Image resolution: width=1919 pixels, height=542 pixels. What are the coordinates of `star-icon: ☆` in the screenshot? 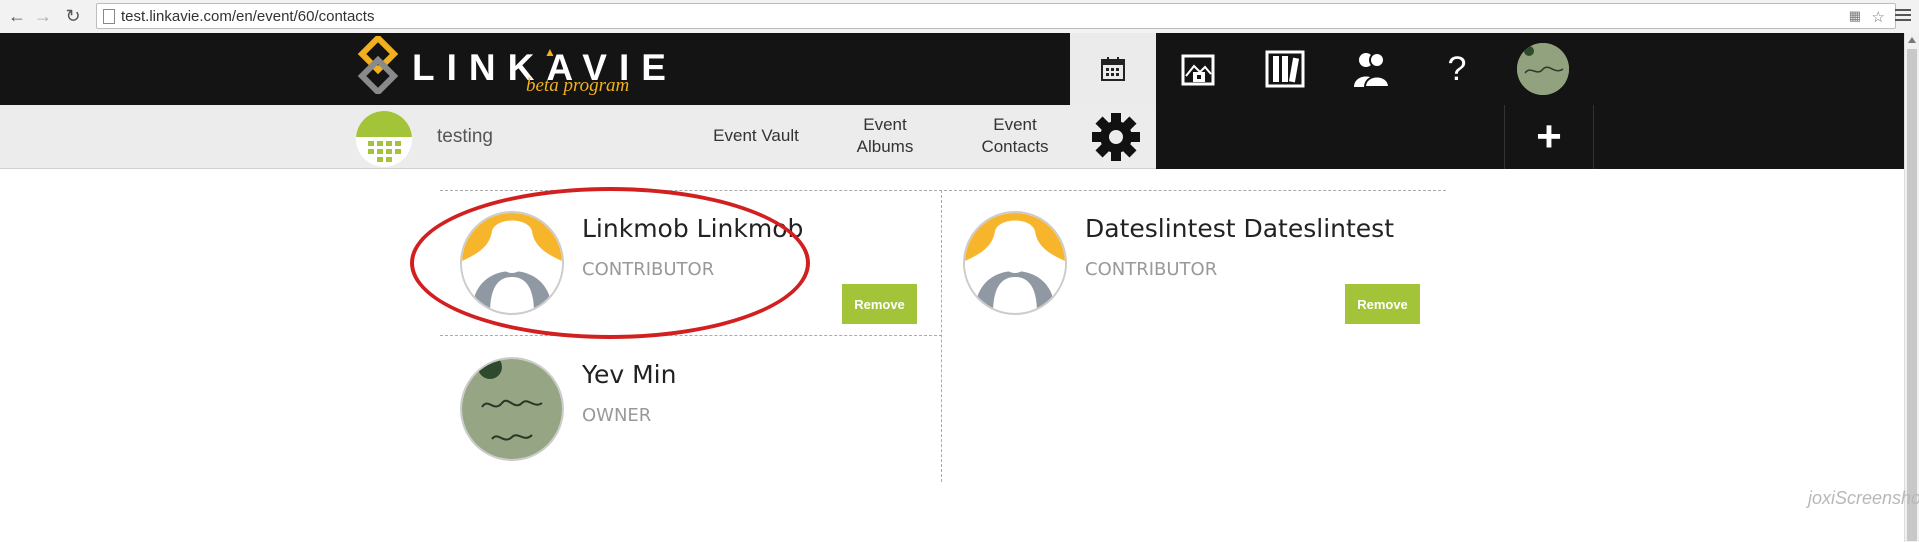 It's located at (1878, 17).